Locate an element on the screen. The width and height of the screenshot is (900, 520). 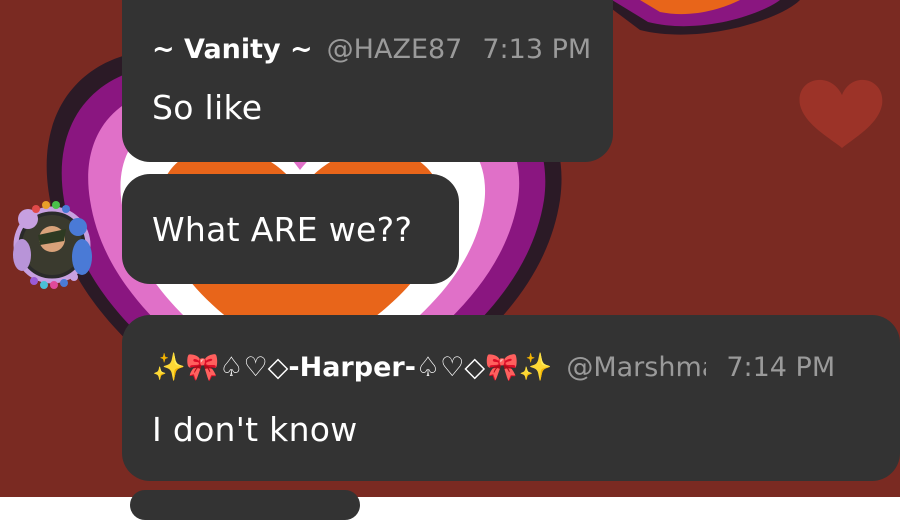
message-timestamp: 7:13 PM is located at coordinates (537, 49).